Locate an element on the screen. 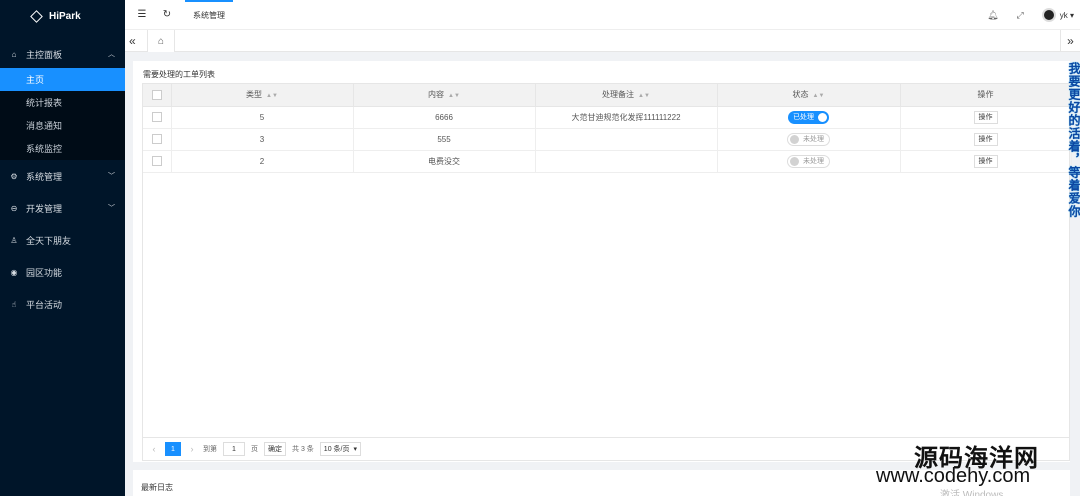 The height and width of the screenshot is (496, 1080). page-current: 1 is located at coordinates (173, 449).